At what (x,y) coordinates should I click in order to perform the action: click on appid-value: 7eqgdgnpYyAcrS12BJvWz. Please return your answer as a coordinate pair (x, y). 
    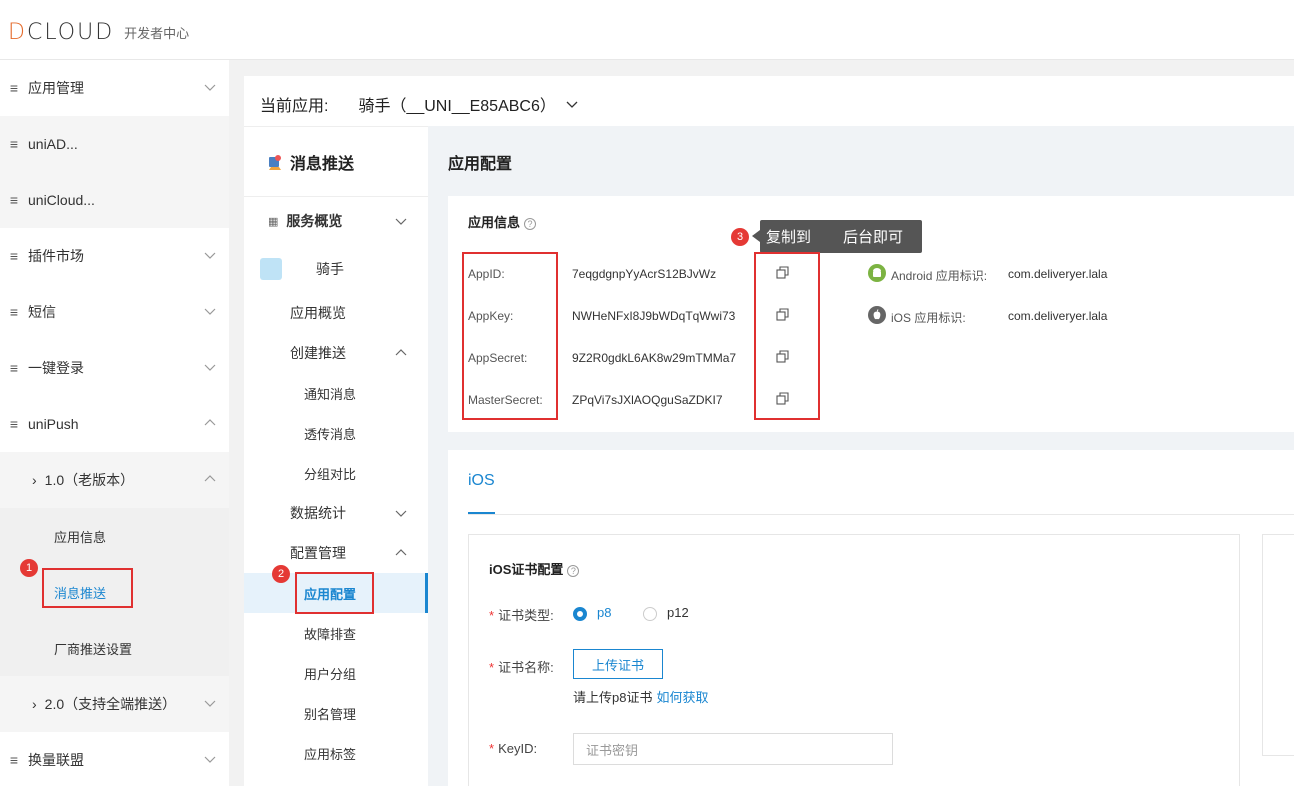
    Looking at the image, I should click on (644, 274).